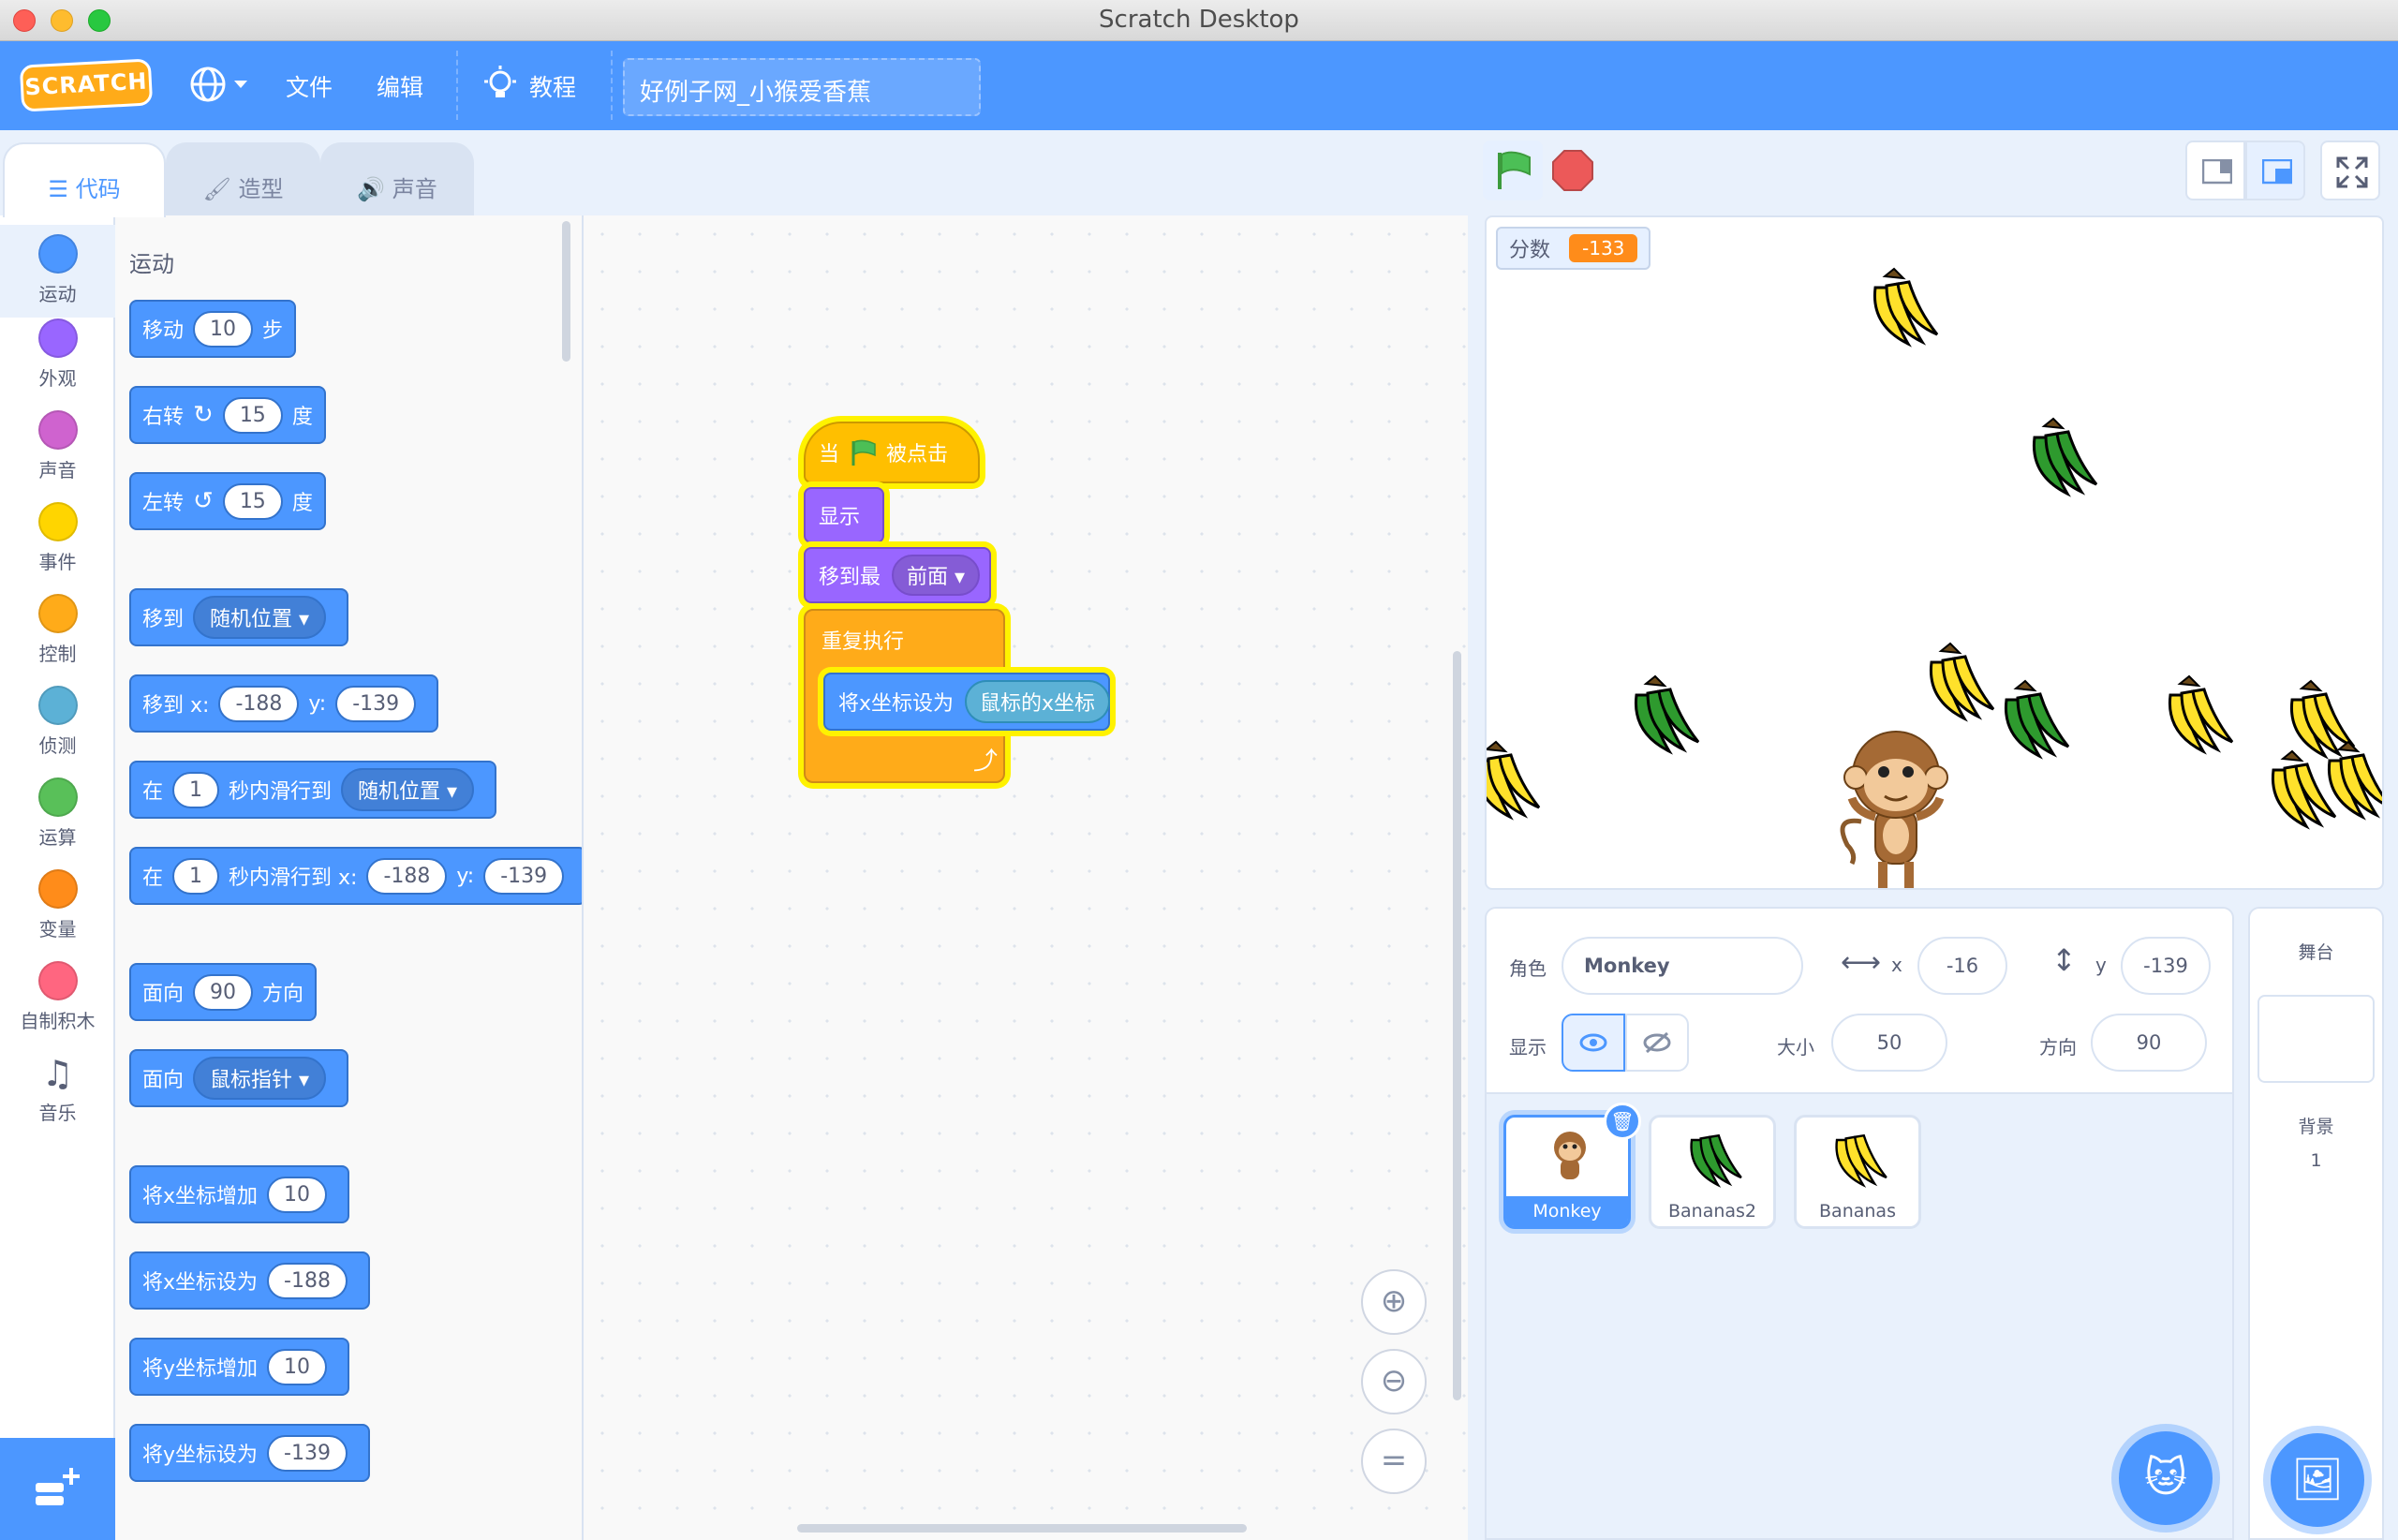 This screenshot has width=2398, height=1540. I want to click on y-position-input: -139, so click(2166, 966).